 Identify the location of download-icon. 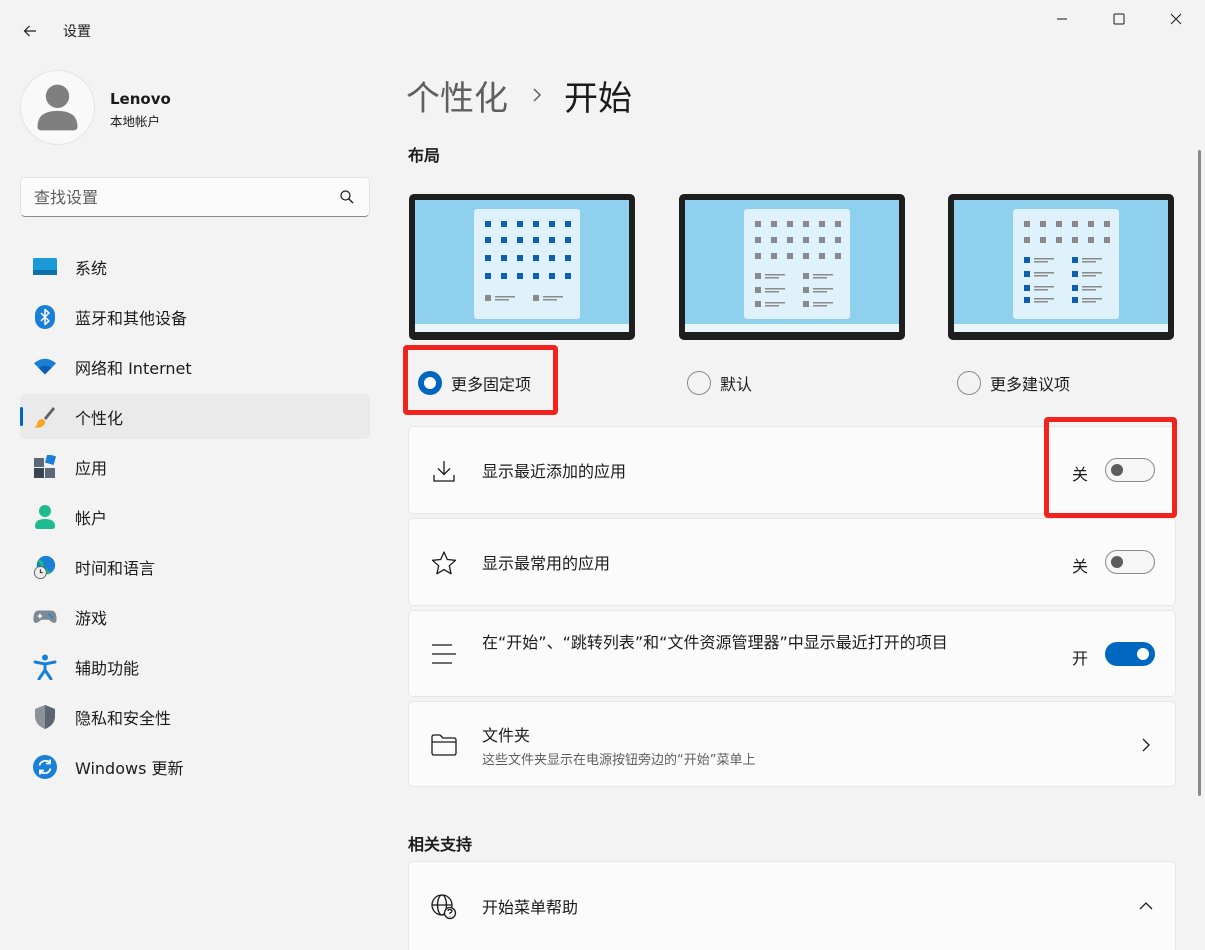
(444, 471).